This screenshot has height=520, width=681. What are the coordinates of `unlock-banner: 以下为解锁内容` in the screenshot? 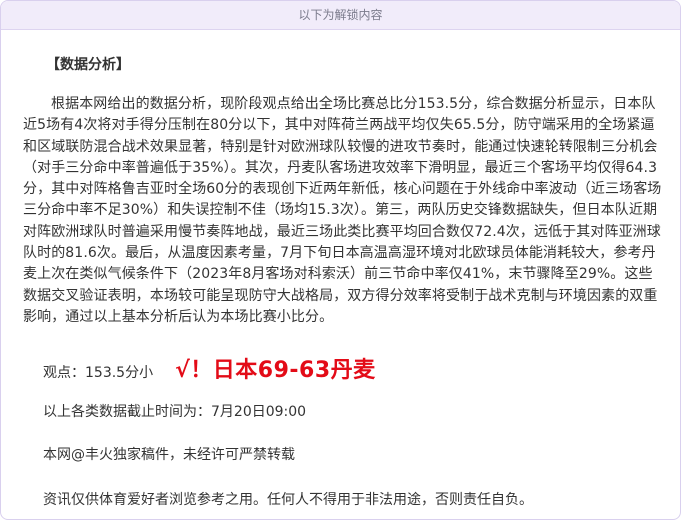 It's located at (340, 15).